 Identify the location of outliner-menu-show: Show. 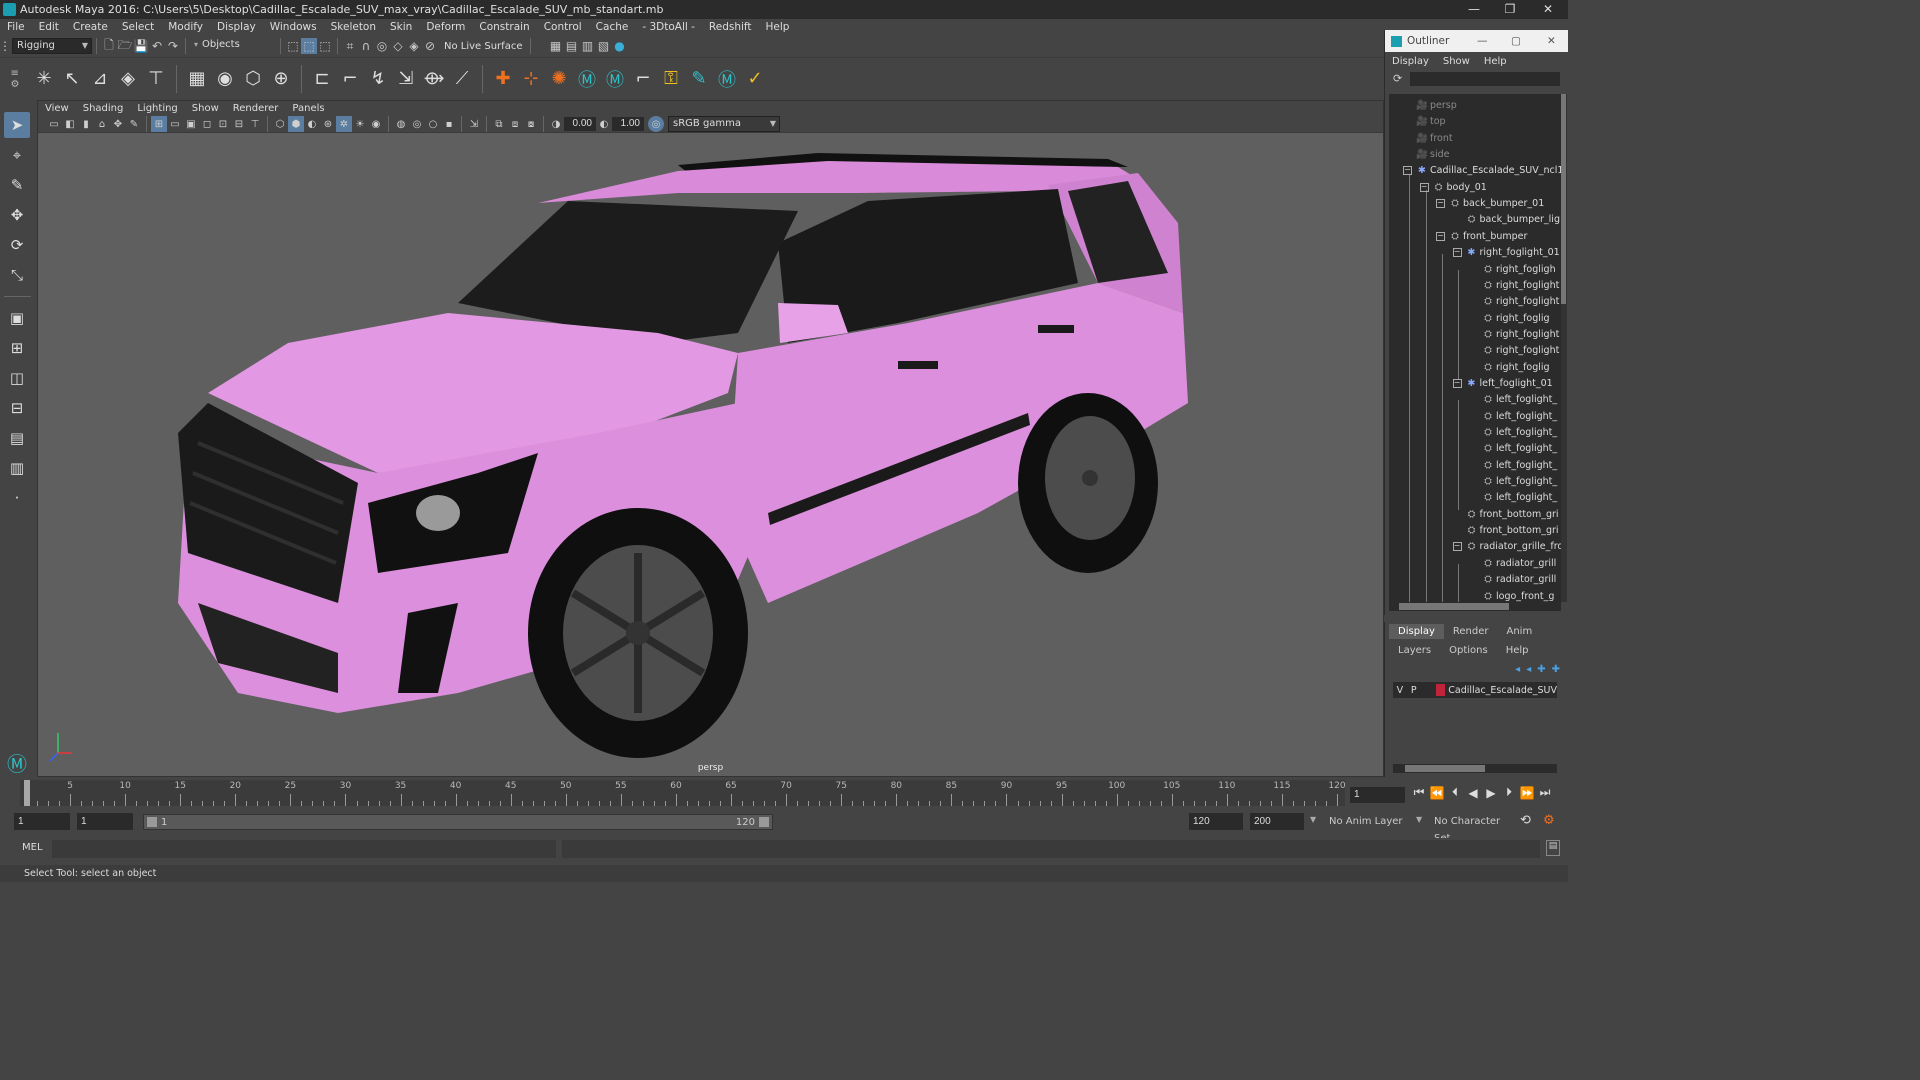
(1456, 62).